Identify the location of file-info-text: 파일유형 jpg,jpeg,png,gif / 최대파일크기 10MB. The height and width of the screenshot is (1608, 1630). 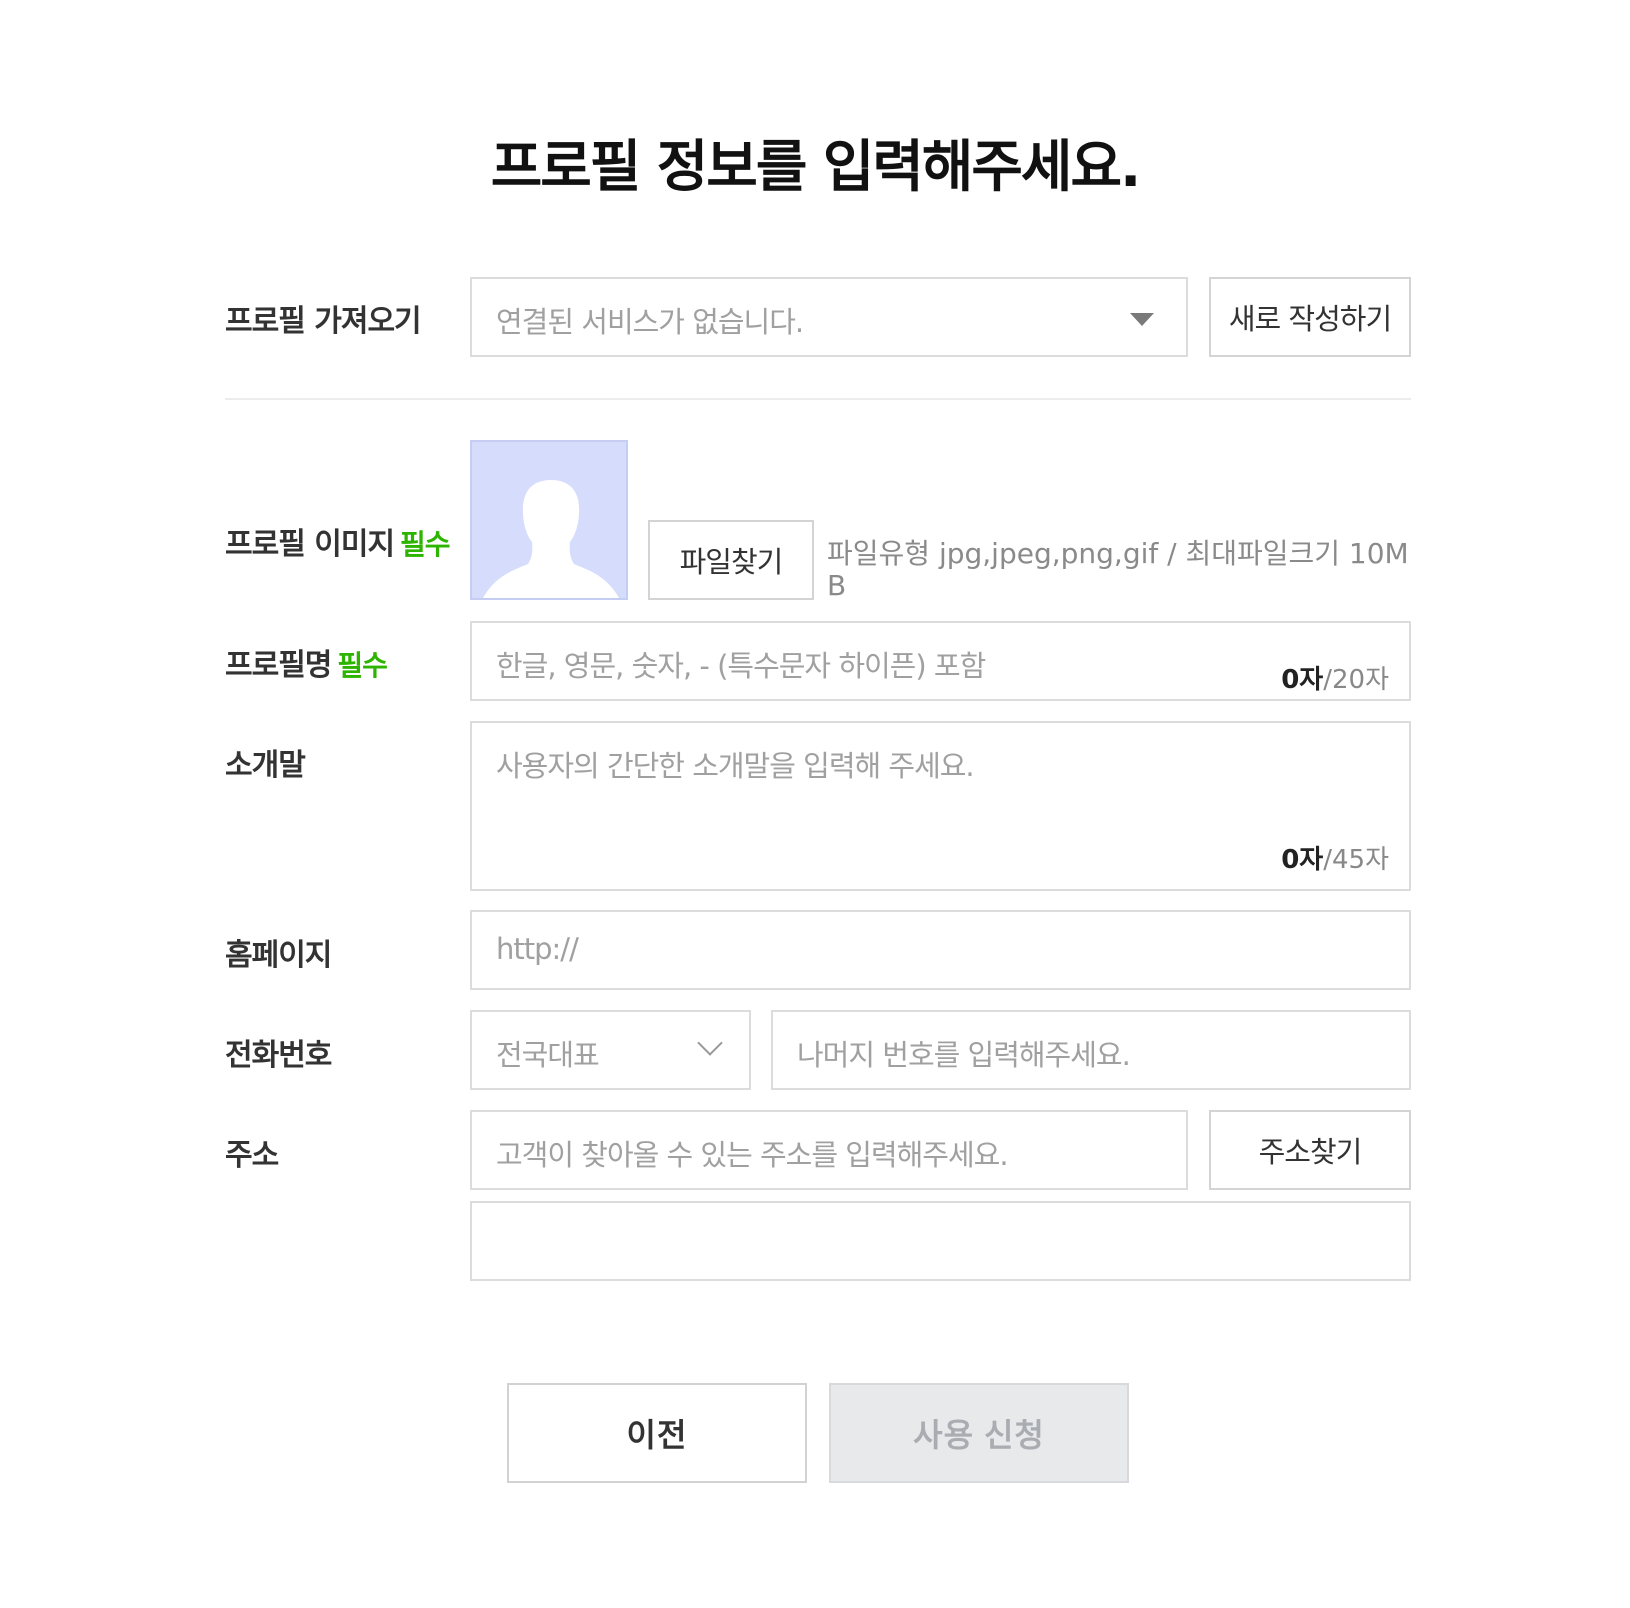
(1118, 569).